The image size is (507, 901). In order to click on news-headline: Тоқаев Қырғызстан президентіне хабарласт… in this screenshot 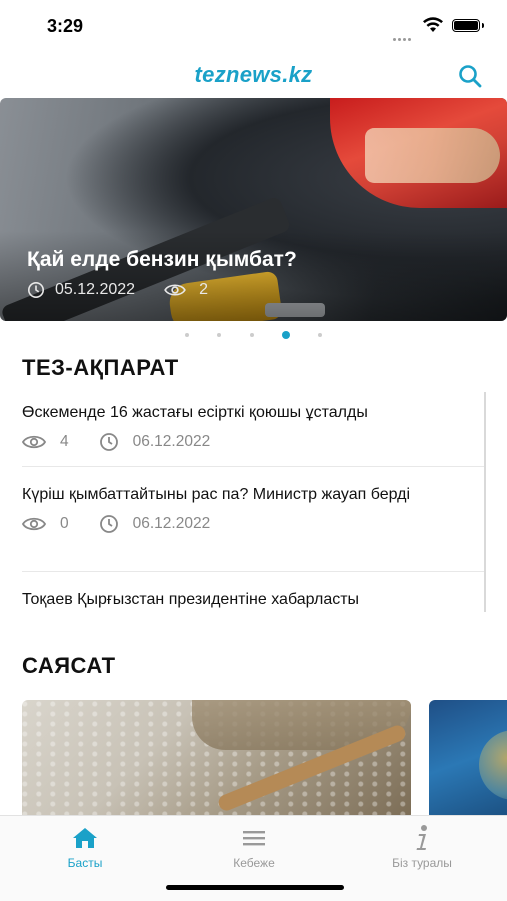, I will do `click(191, 599)`.